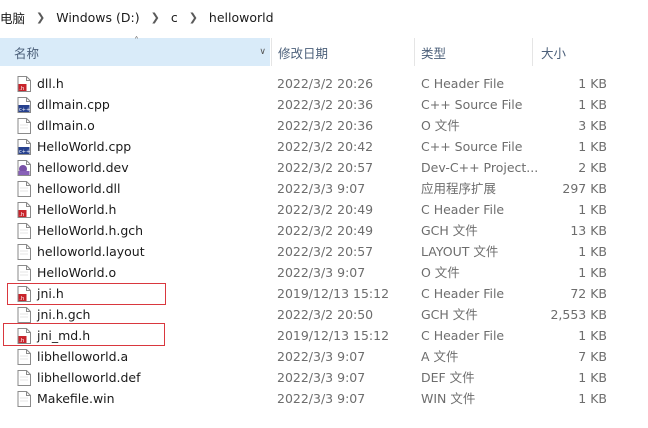  Describe the element at coordinates (90, 230) in the screenshot. I see `file-name: HelloWorld.h.gch` at that location.